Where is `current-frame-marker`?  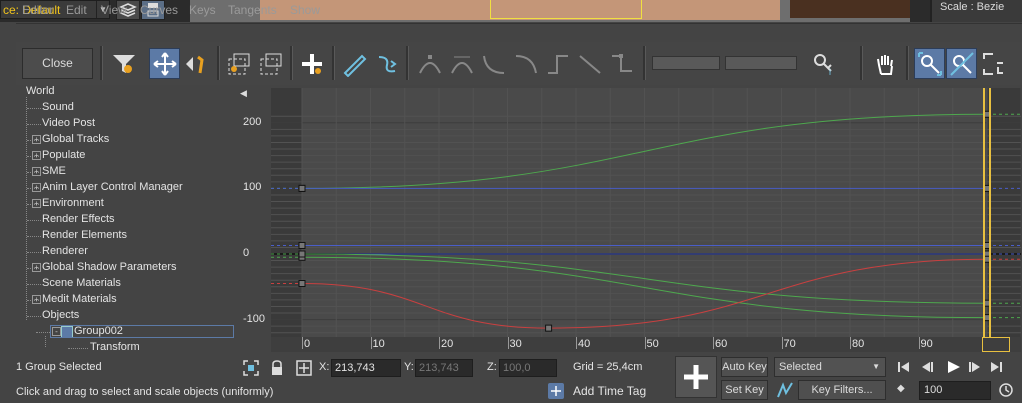 current-frame-marker is located at coordinates (996, 344).